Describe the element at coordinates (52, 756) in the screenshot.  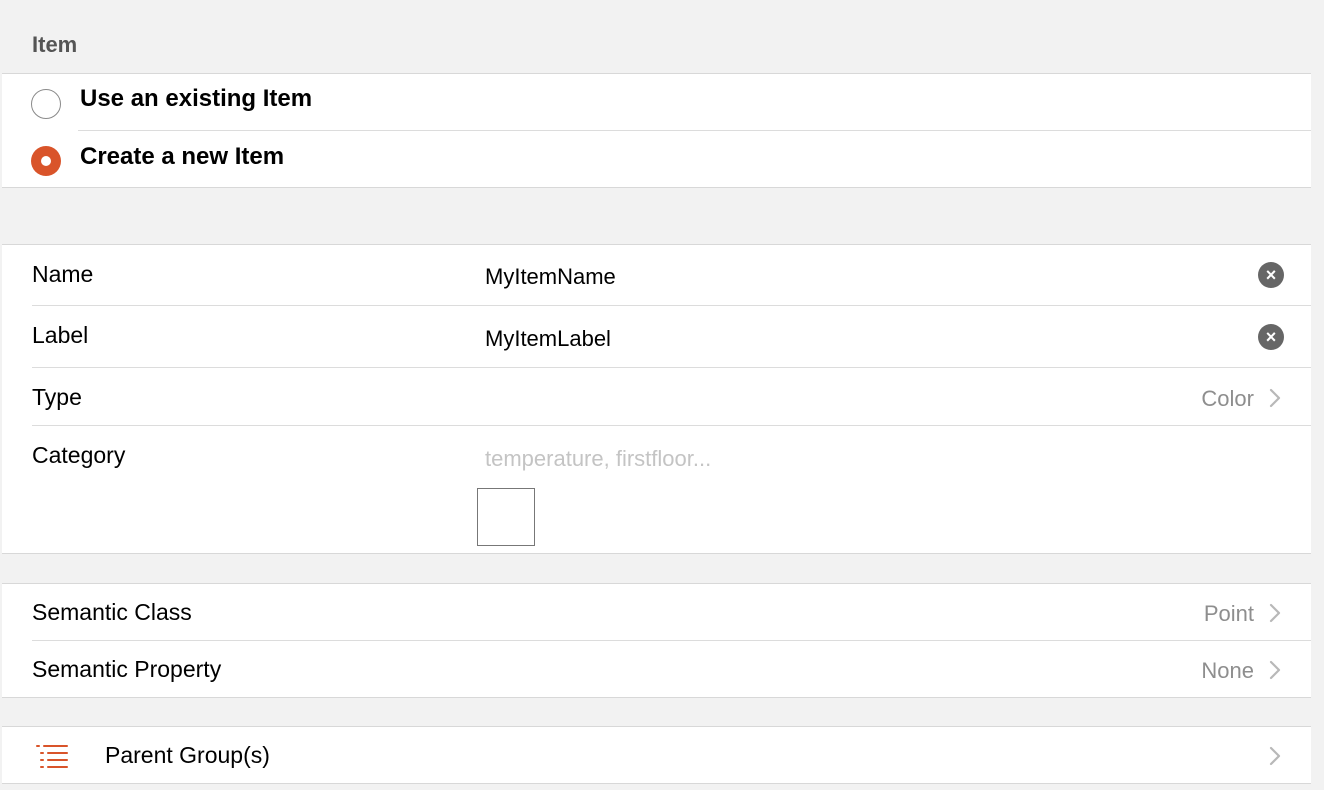
I see `list-icon` at that location.